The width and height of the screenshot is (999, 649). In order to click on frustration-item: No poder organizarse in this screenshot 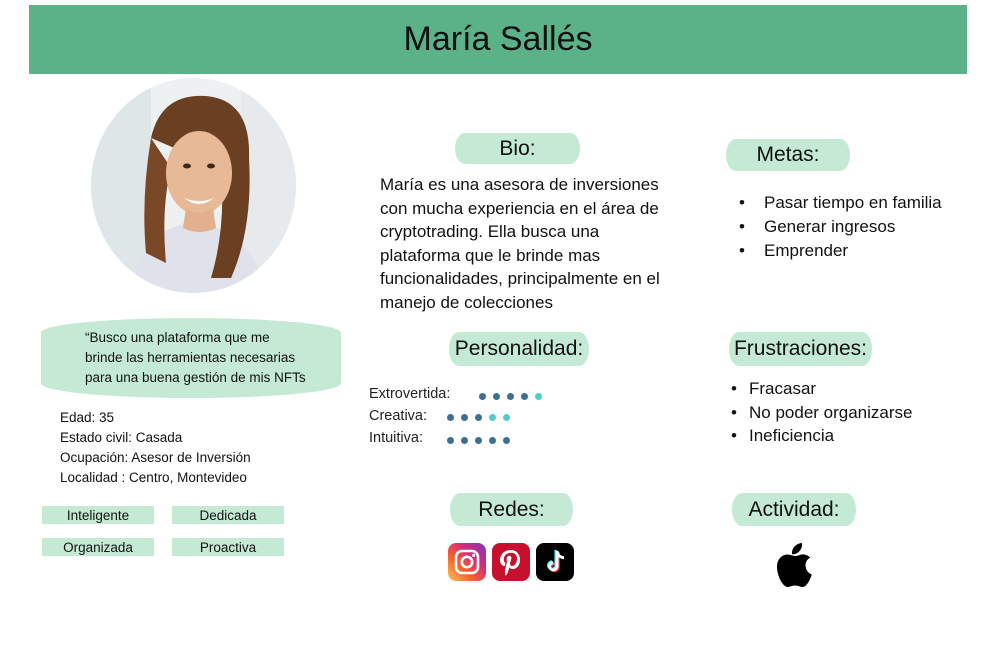, I will do `click(847, 413)`.